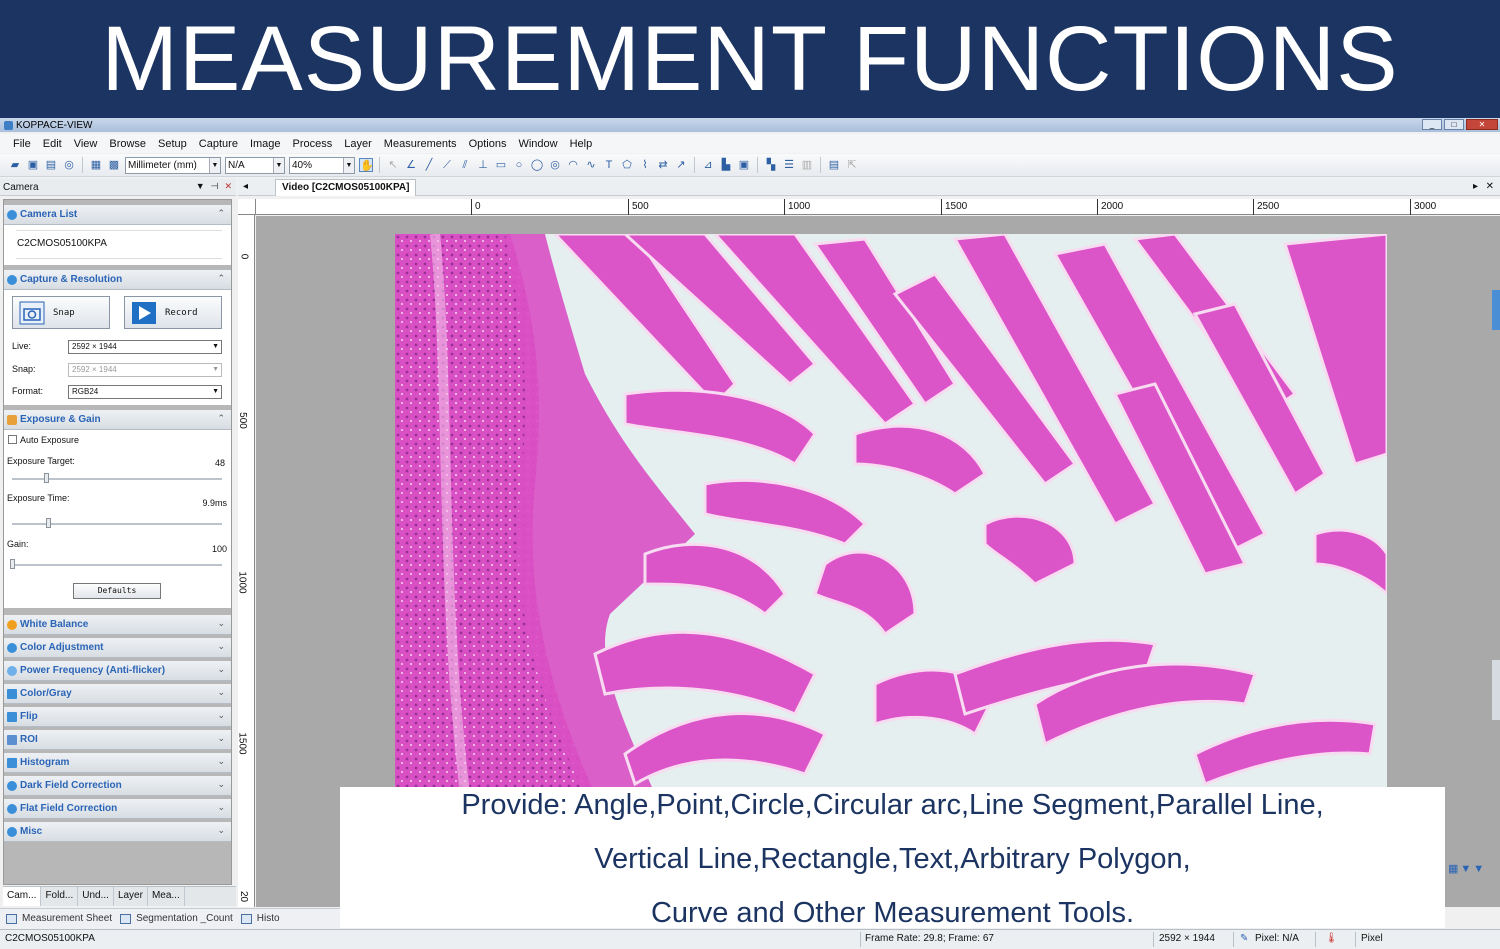 The image size is (1500, 949). What do you see at coordinates (537, 165) in the screenshot?
I see `circle-3pt-icon: ◯` at bounding box center [537, 165].